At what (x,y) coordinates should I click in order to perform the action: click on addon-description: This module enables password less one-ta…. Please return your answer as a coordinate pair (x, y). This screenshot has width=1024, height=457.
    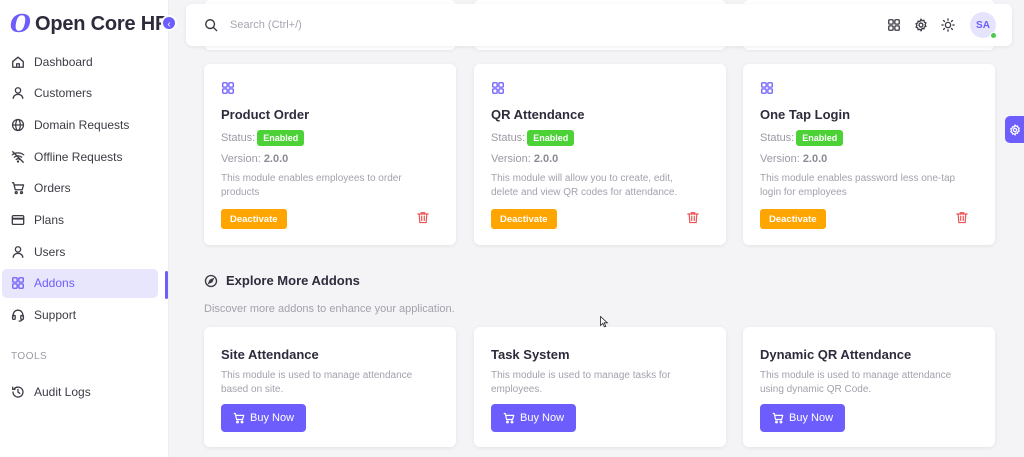
    Looking at the image, I should click on (858, 185).